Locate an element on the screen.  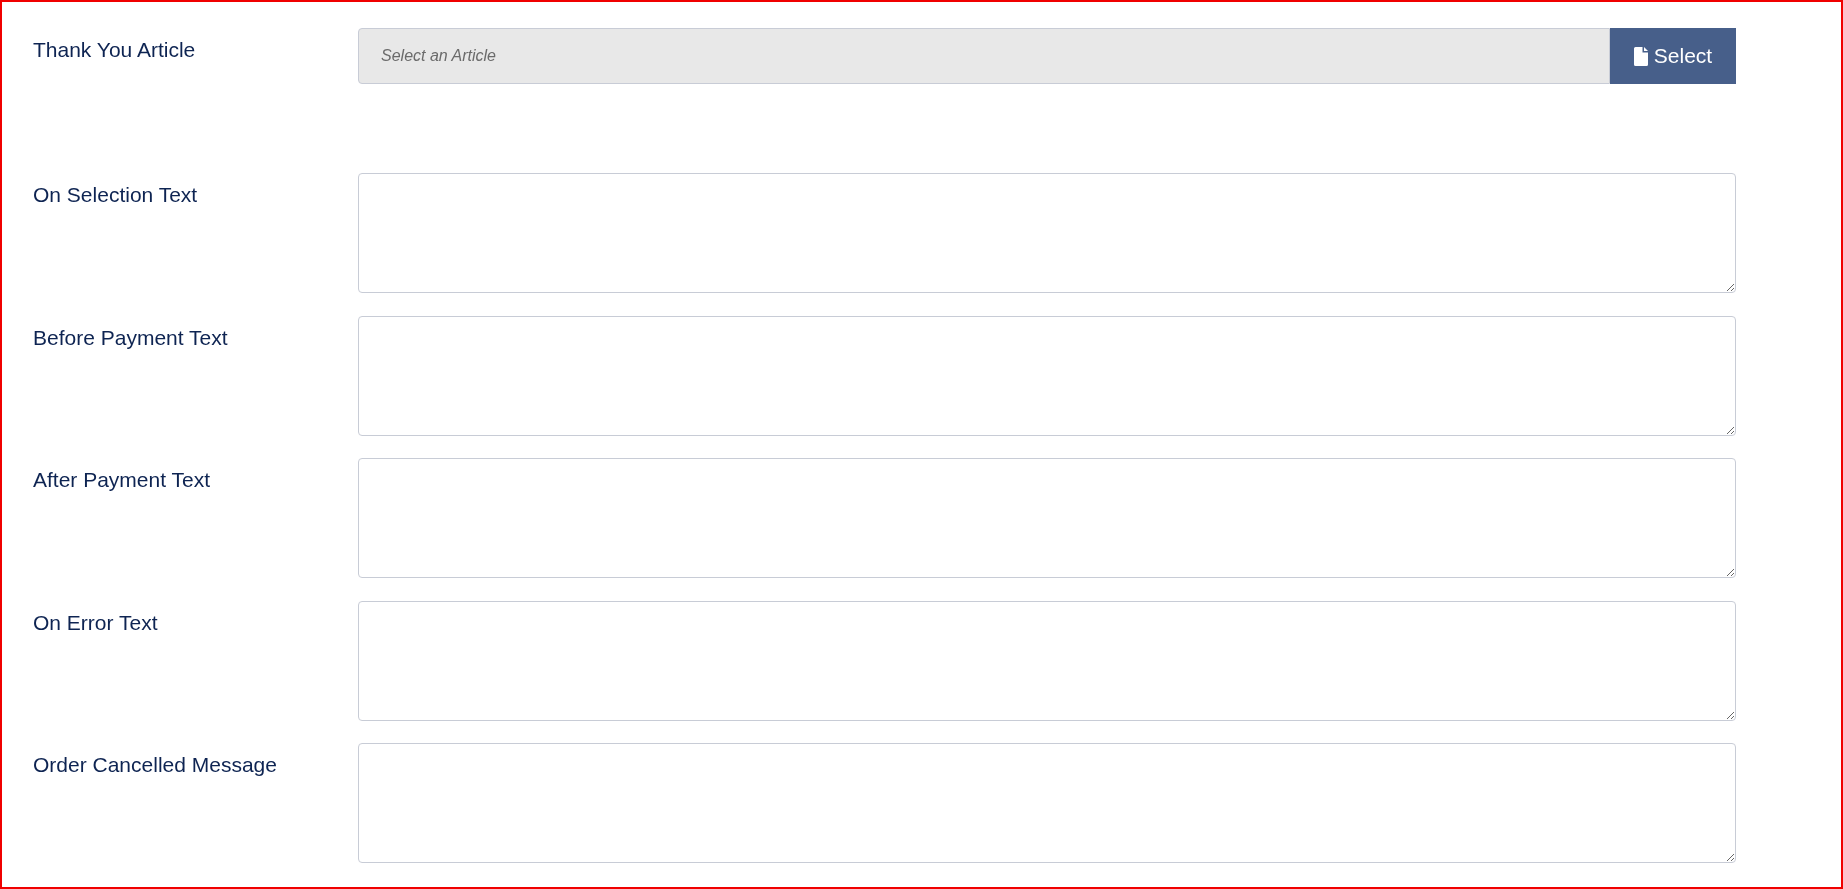
select-button: Select is located at coordinates (1673, 56).